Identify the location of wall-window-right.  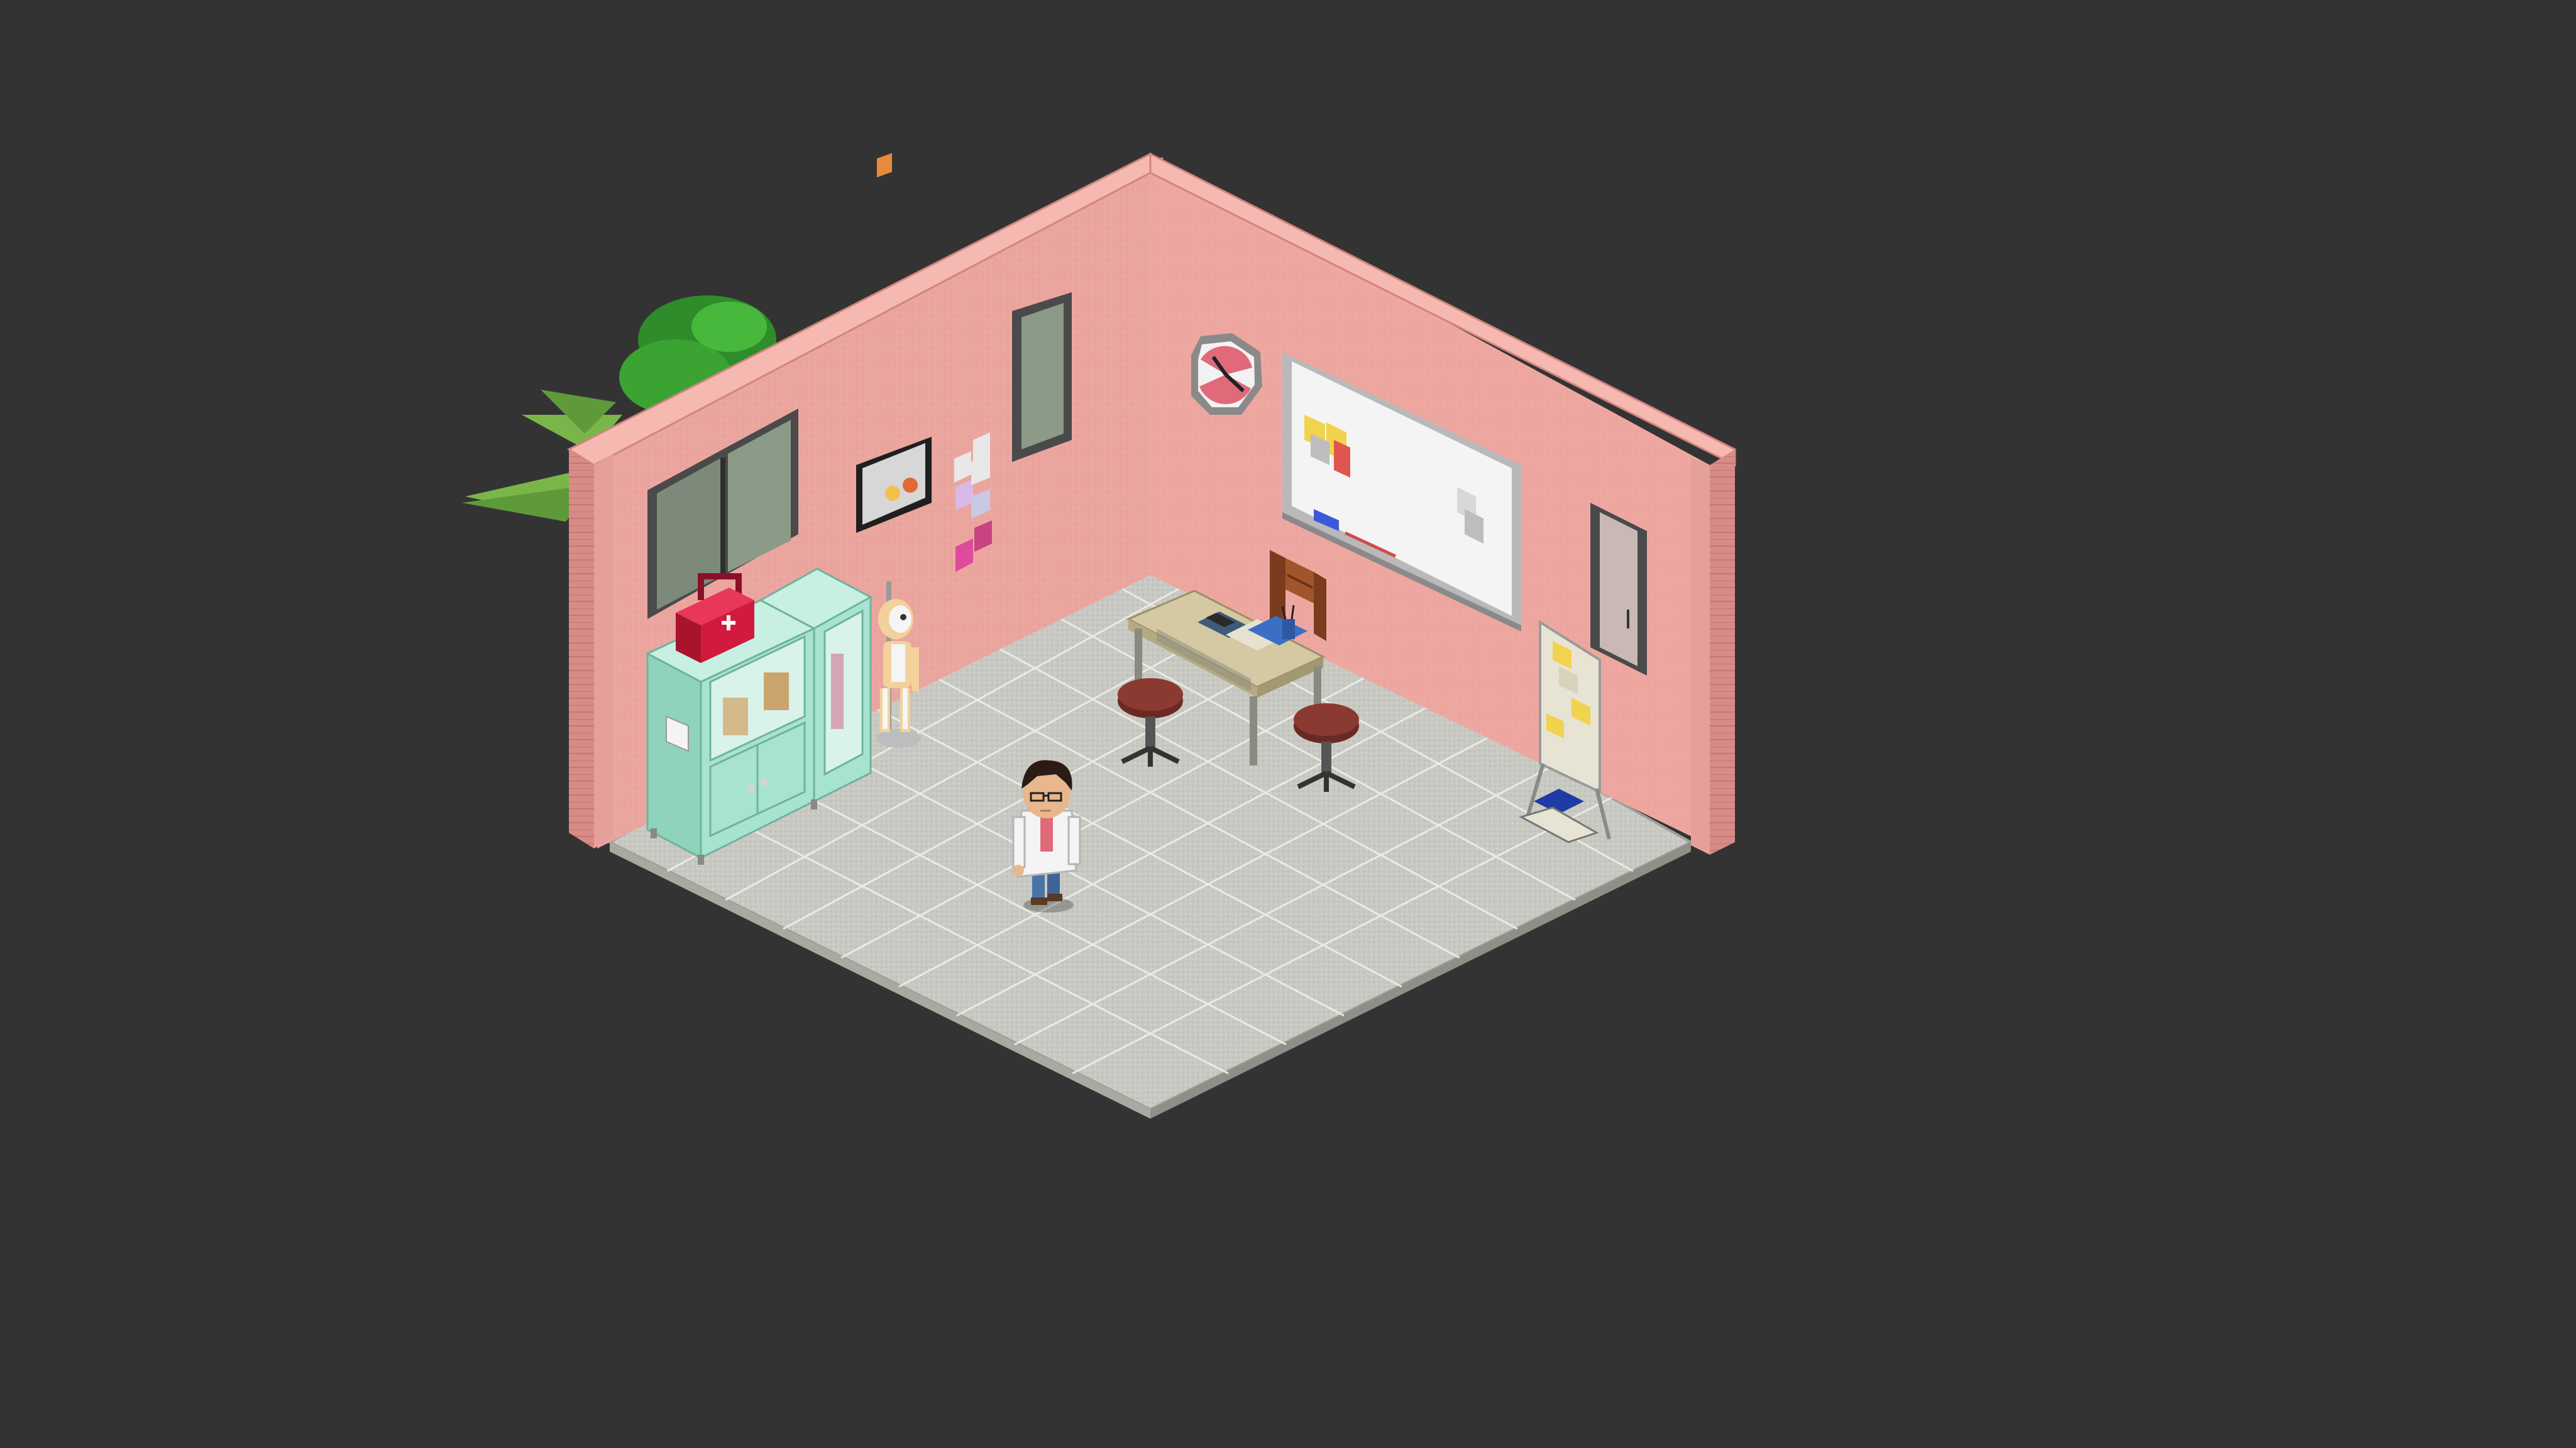
(1619, 589).